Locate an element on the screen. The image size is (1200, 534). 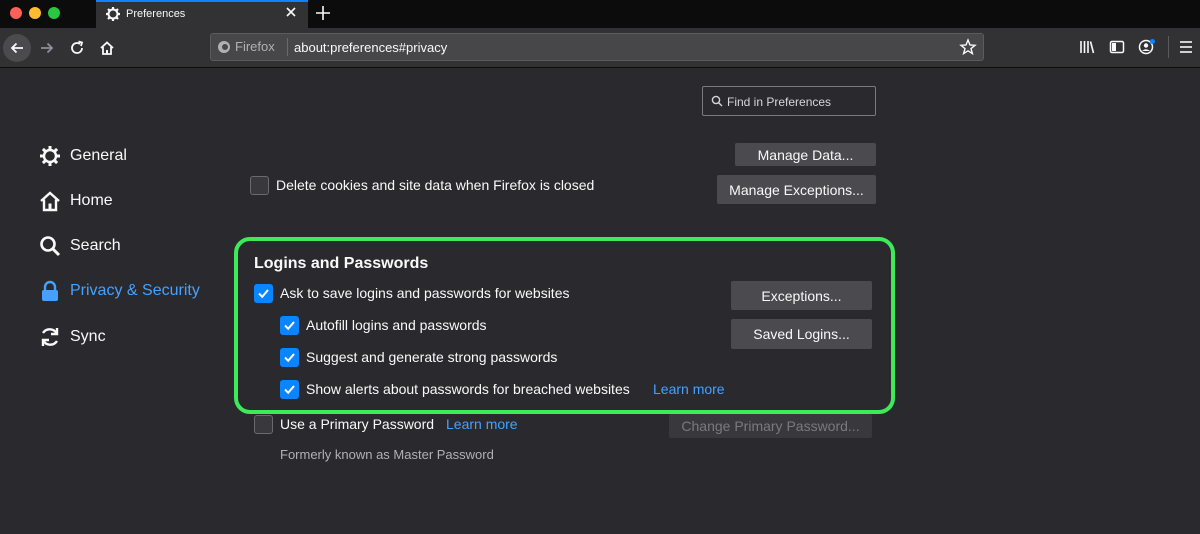
new-tab-icon is located at coordinates (323, 13).